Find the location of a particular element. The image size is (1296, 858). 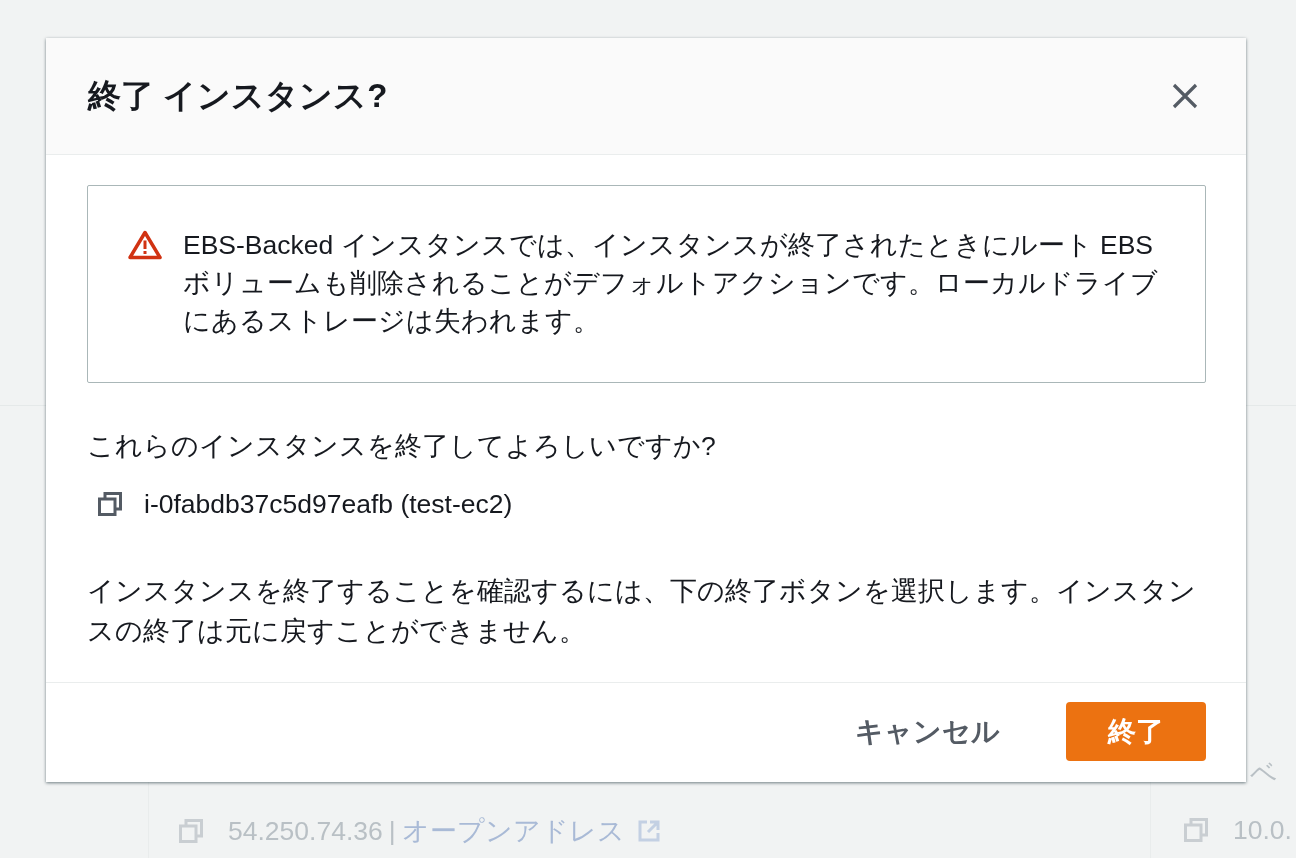

instance-id-text: i-0fabdb37c5d97eafb (test-ec2) is located at coordinates (328, 504).